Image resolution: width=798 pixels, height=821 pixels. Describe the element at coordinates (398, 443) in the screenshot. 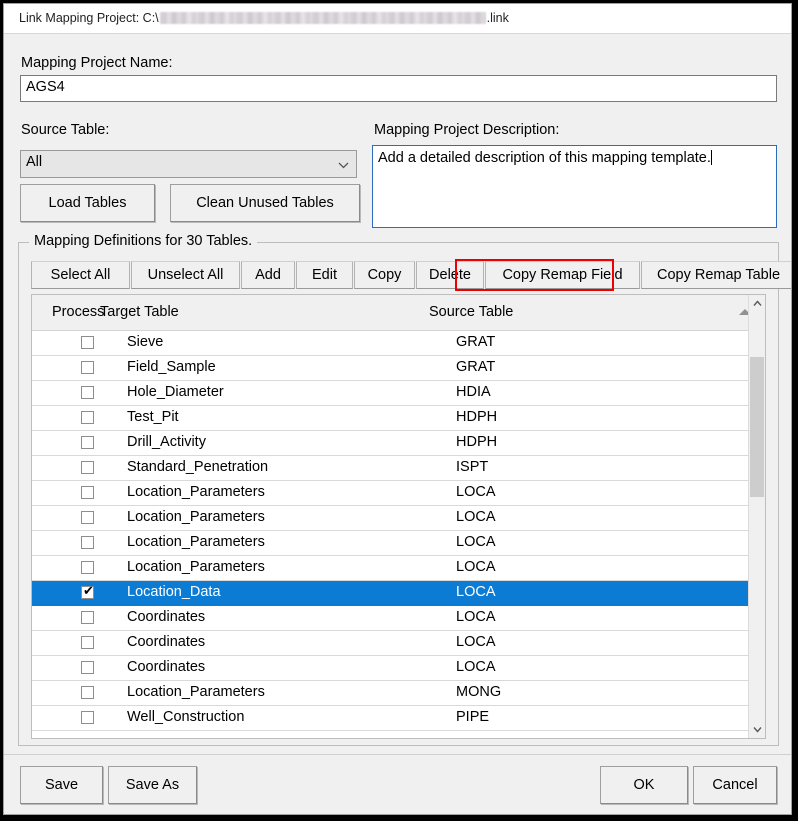

I see `table-row: Drill_Activity HDPH` at that location.